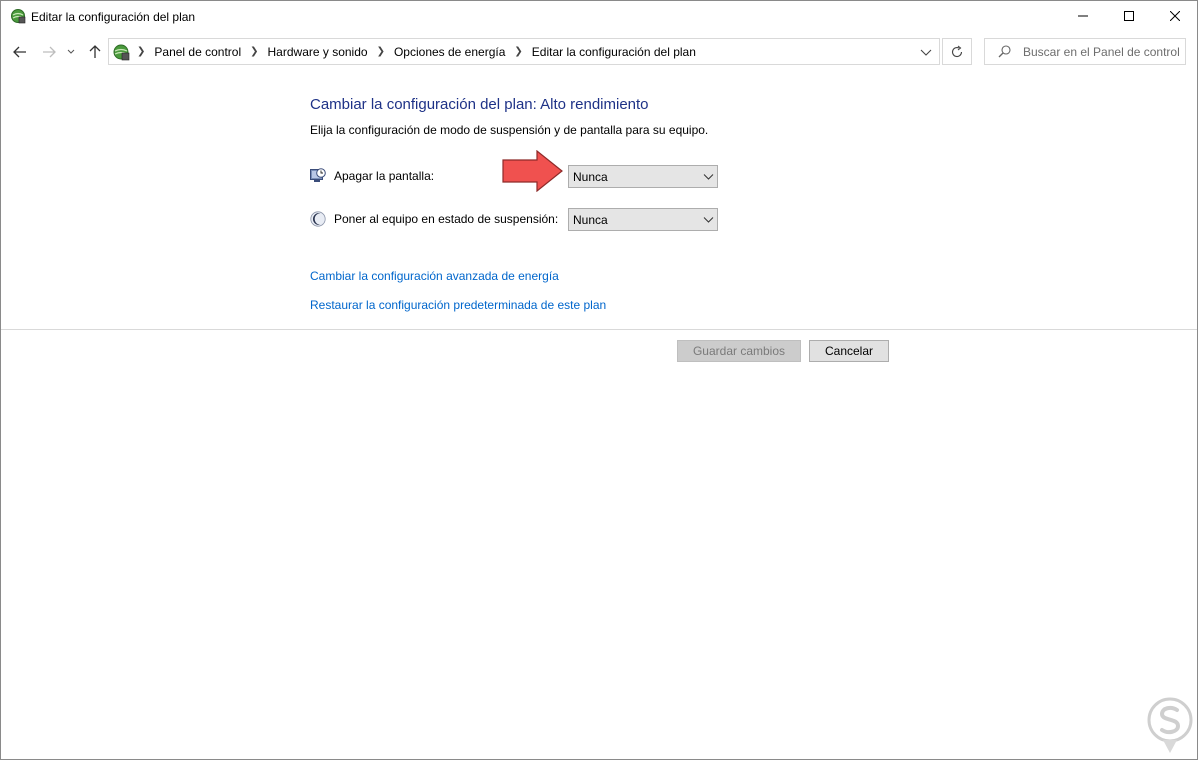 This screenshot has width=1198, height=760. I want to click on maximize-icon, so click(1129, 16).